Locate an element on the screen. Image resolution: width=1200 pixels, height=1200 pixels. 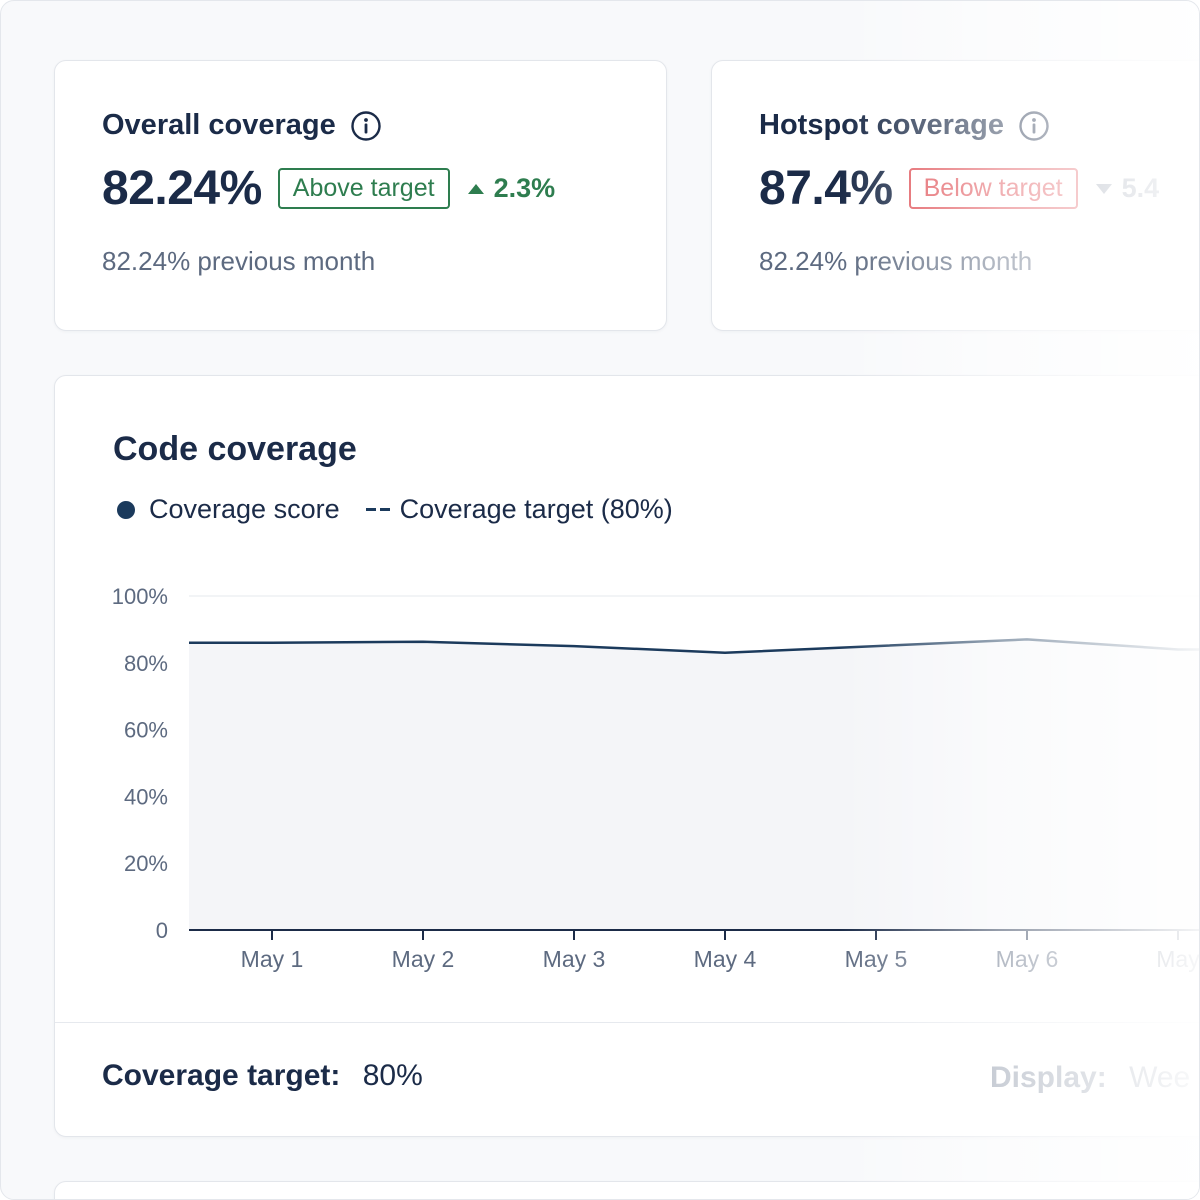
overall-previous-month: 82.24% previous month is located at coordinates (239, 261).